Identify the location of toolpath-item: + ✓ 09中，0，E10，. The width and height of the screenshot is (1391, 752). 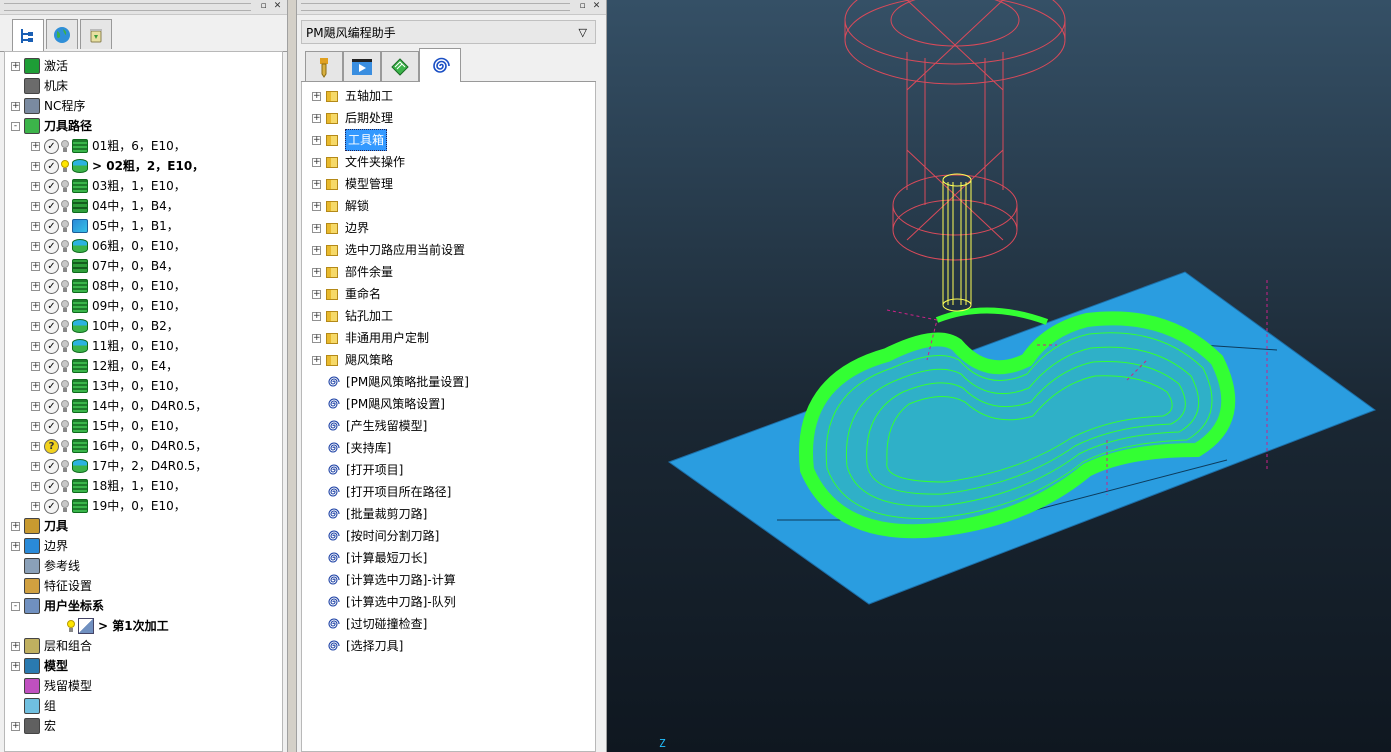
(108, 306).